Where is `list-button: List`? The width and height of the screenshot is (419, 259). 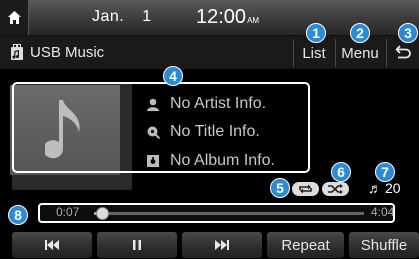
list-button: List is located at coordinates (313, 53).